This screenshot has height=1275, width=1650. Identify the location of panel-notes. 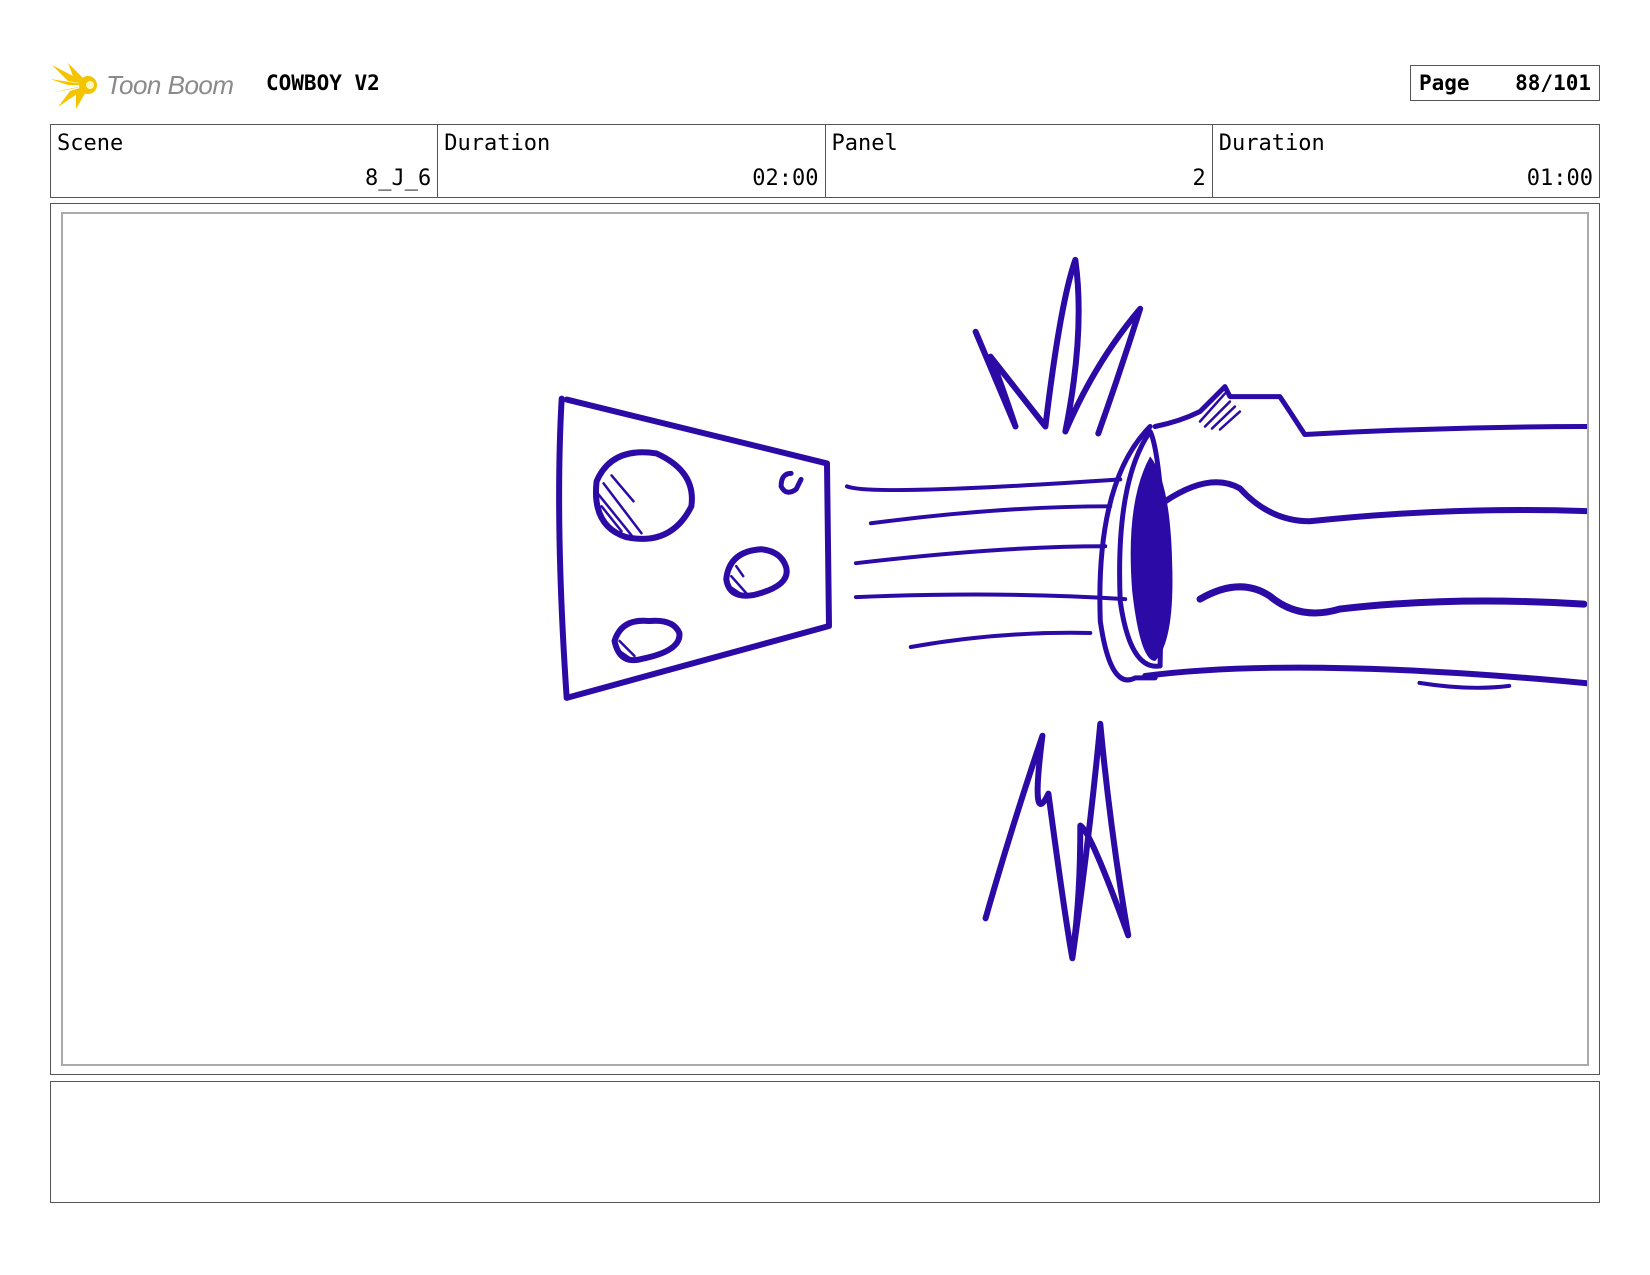
(825, 1142).